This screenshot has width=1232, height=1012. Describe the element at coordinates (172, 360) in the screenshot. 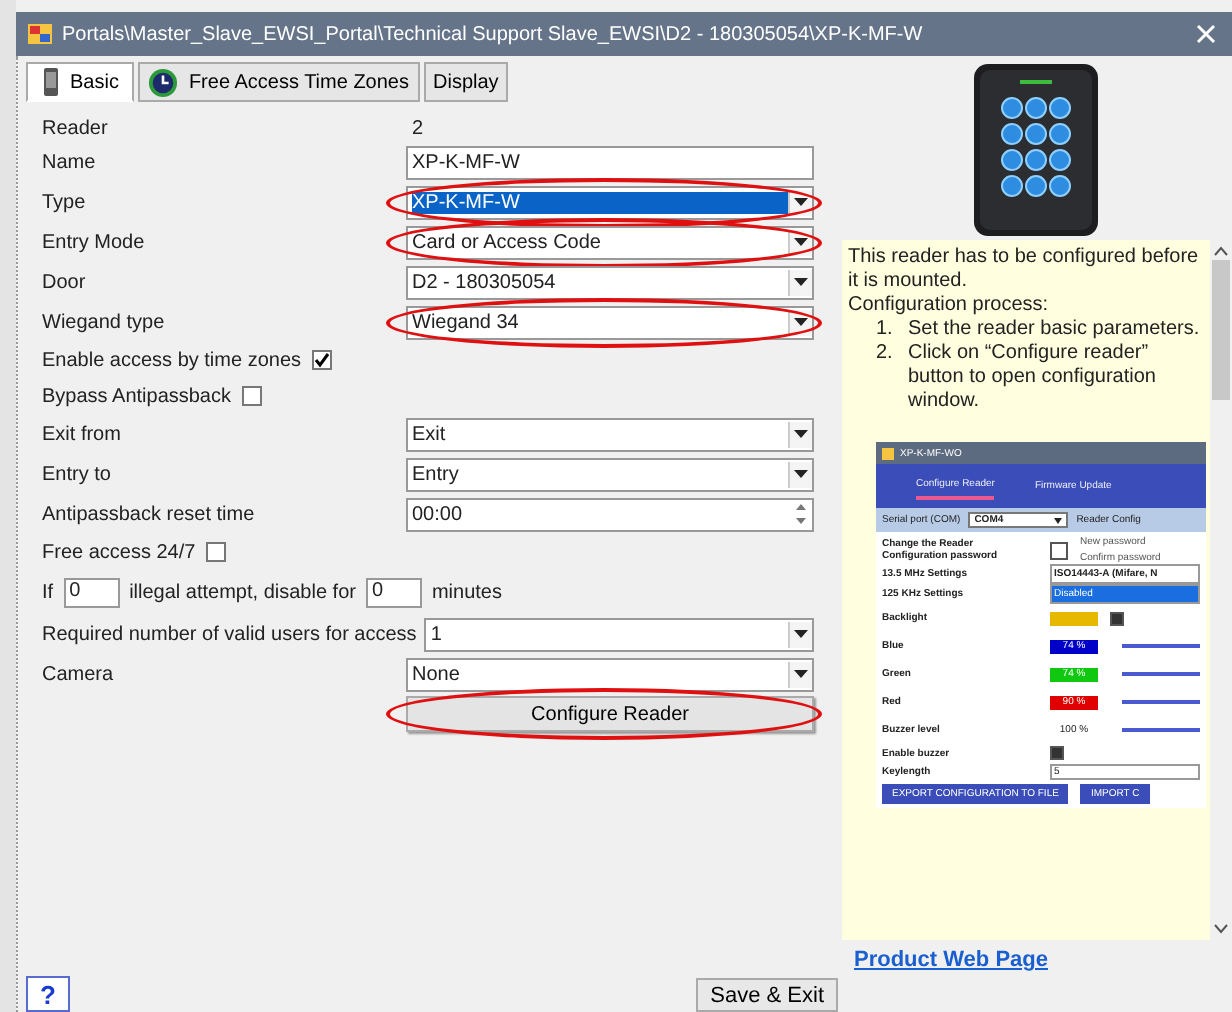

I see `checkbox-label: Enable access by time zones` at that location.